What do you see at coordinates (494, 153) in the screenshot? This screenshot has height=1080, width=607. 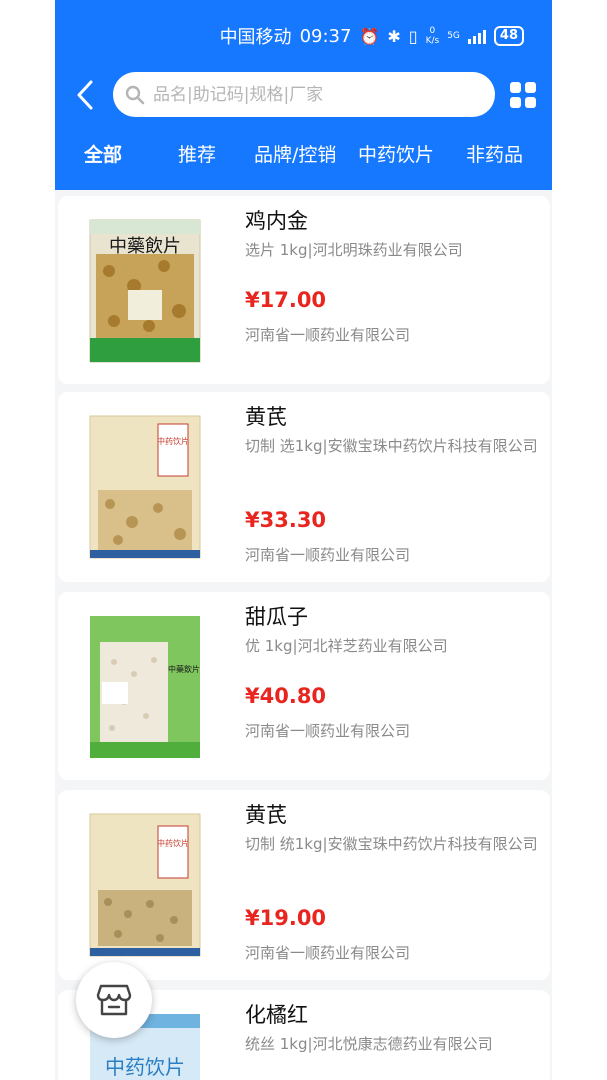 I see `tab-non-drug: 非药品` at bounding box center [494, 153].